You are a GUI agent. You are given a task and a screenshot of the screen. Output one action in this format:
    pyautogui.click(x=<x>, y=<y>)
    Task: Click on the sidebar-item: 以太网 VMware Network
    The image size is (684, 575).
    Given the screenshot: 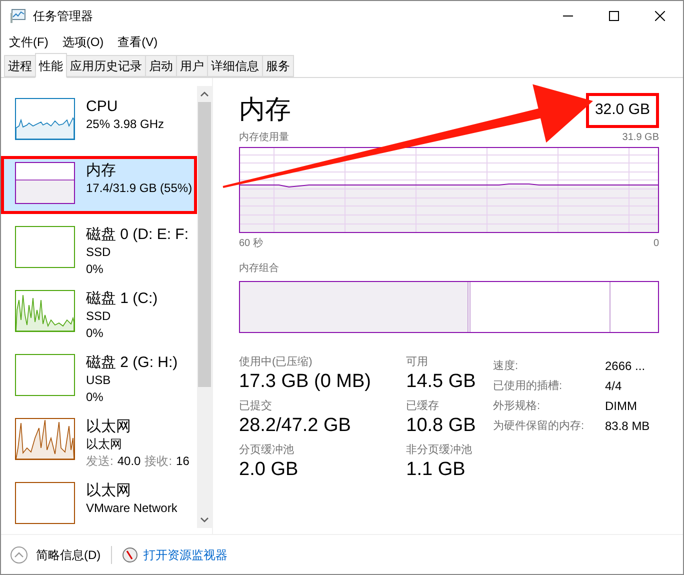 What is the action you would take?
    pyautogui.click(x=99, y=505)
    